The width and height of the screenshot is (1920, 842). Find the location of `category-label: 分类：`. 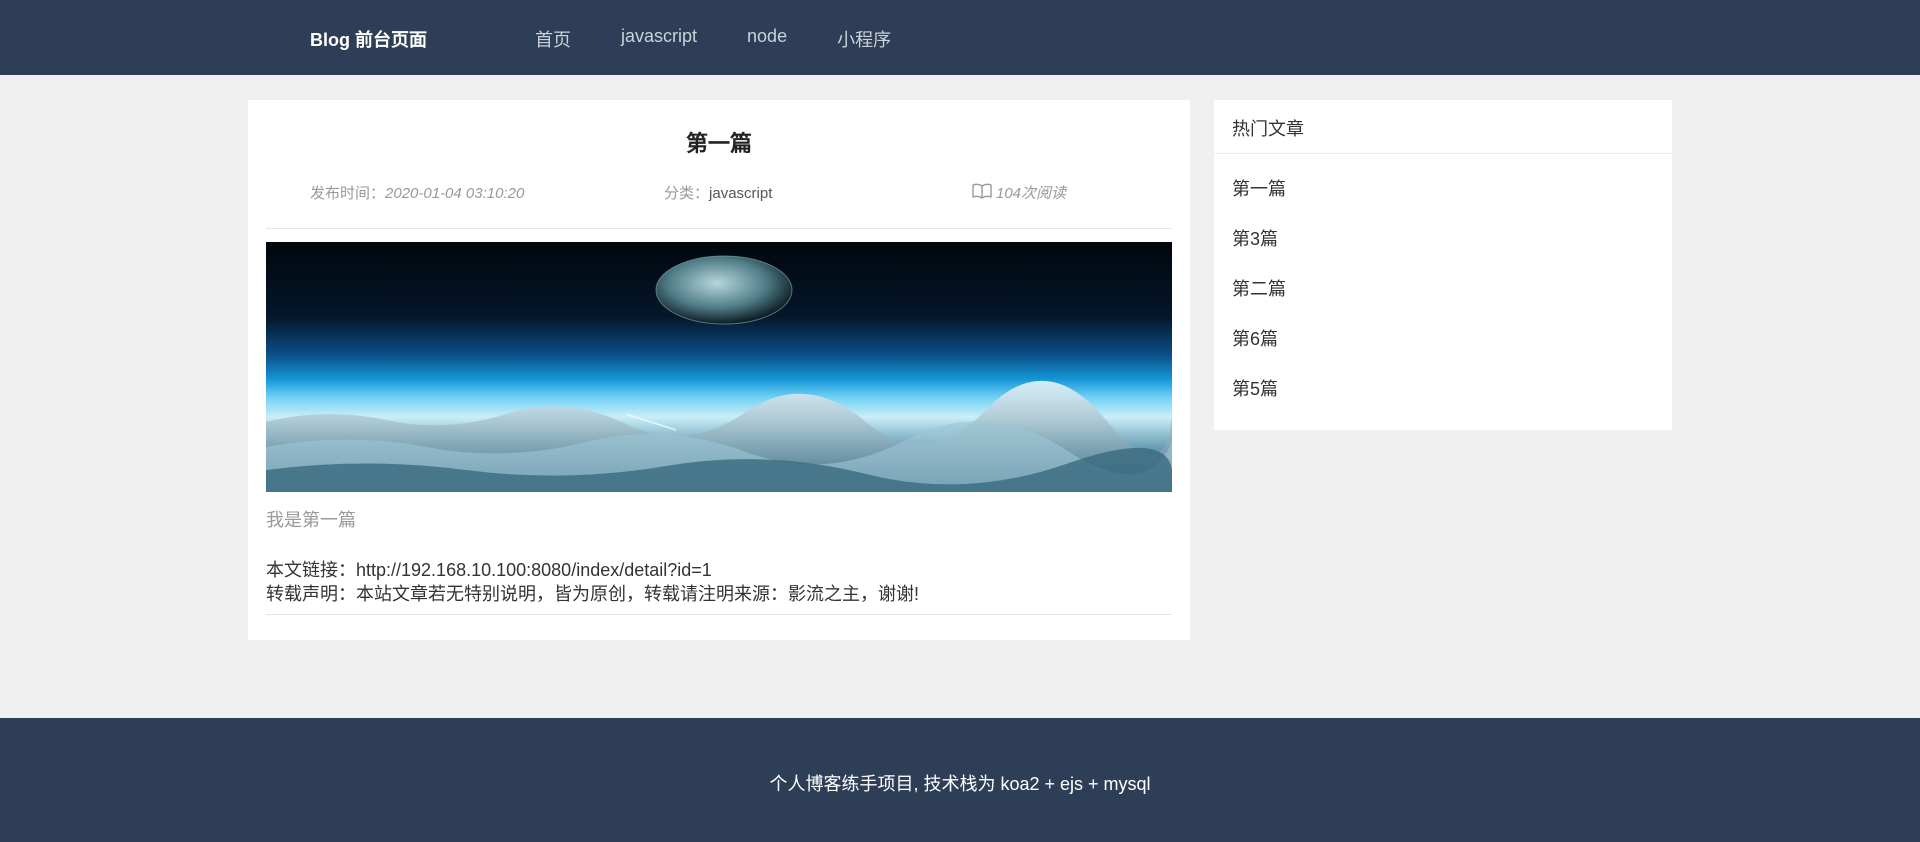

category-label: 分类： is located at coordinates (687, 193).